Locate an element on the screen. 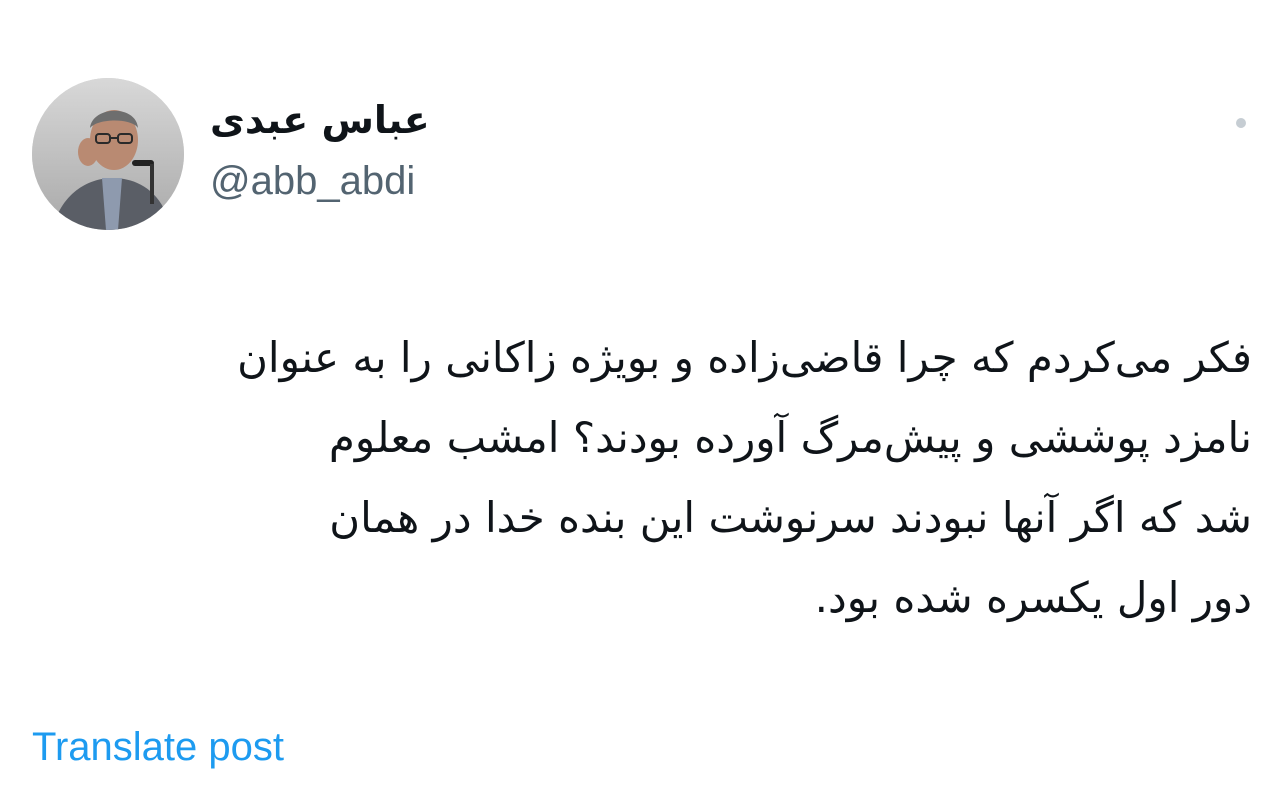 This screenshot has height=800, width=1280. tweet-text-line: دور اول یکسره شده بود. is located at coordinates (1033, 597).